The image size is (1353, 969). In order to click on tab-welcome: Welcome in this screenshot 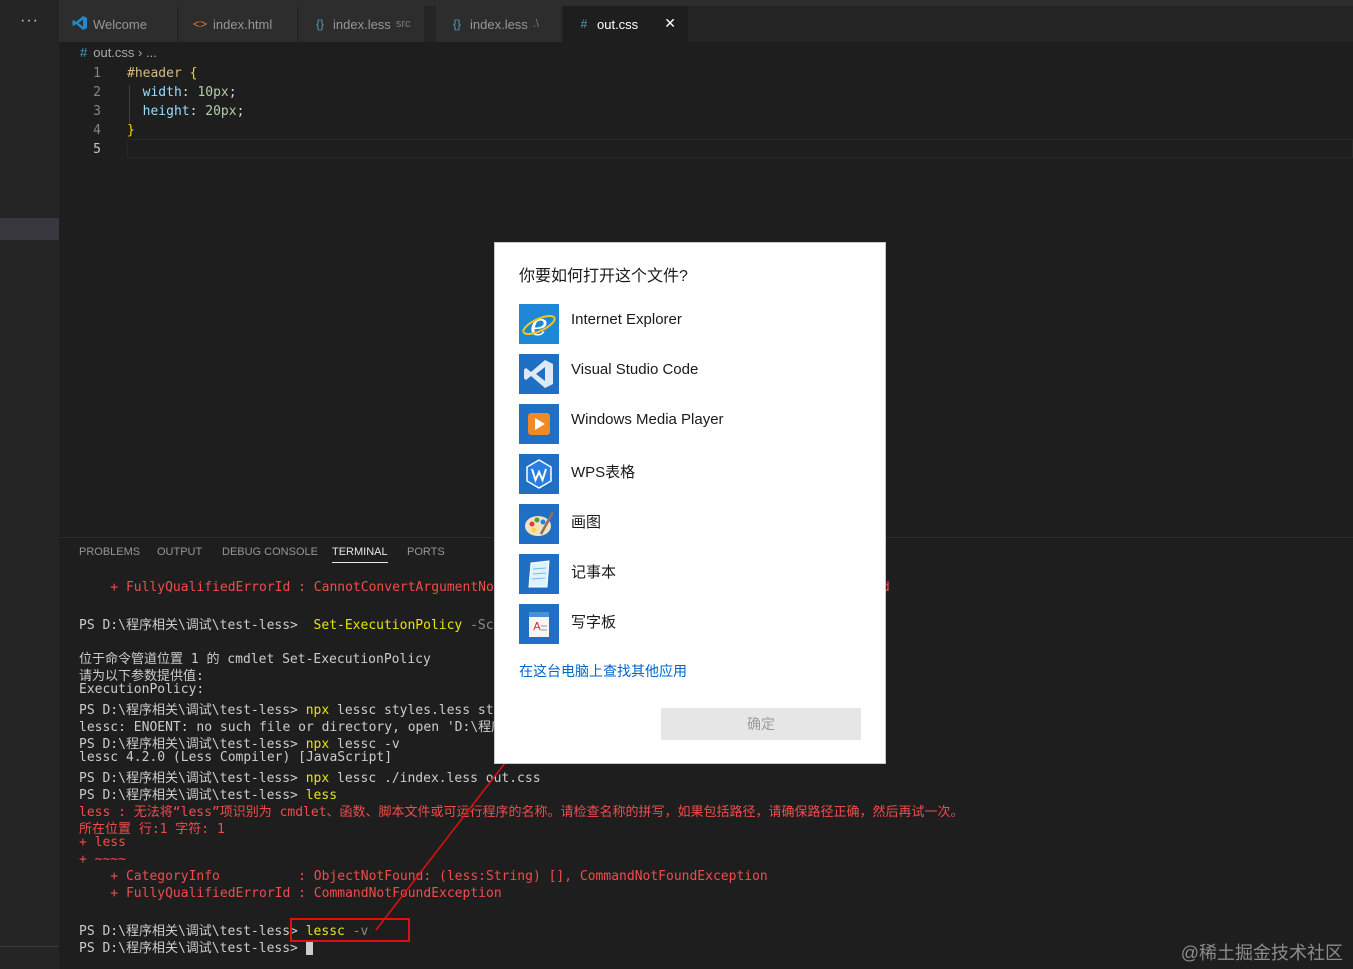, I will do `click(118, 24)`.